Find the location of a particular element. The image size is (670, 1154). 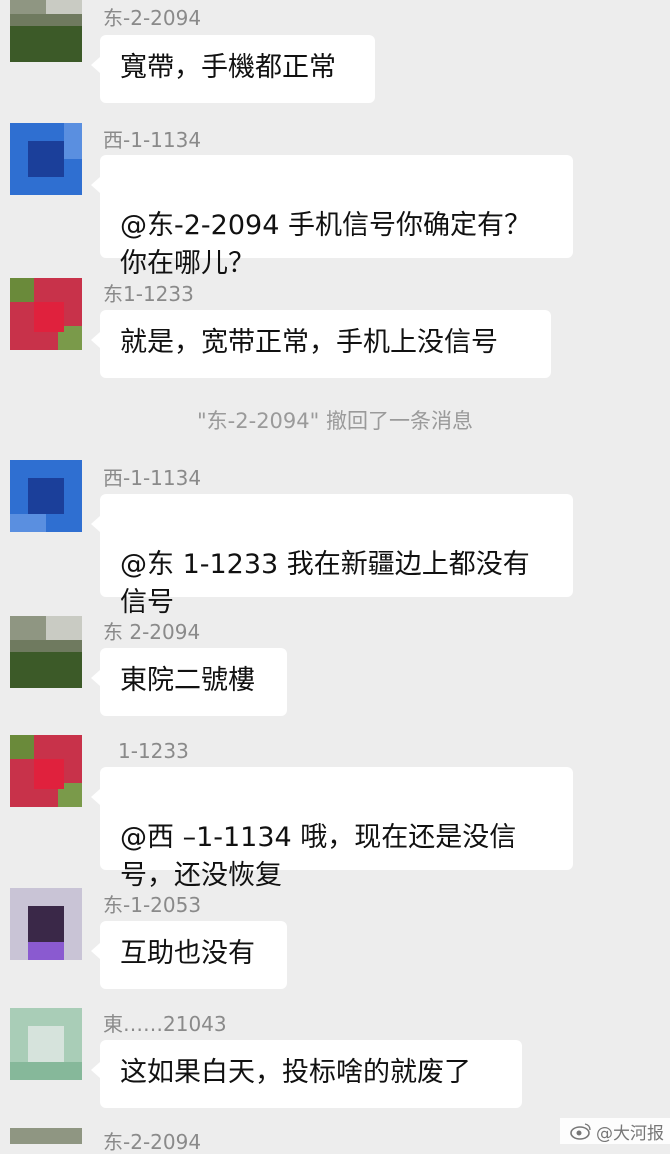

message-text: 这如果白天，投标啥的就废了 is located at coordinates (295, 1072).